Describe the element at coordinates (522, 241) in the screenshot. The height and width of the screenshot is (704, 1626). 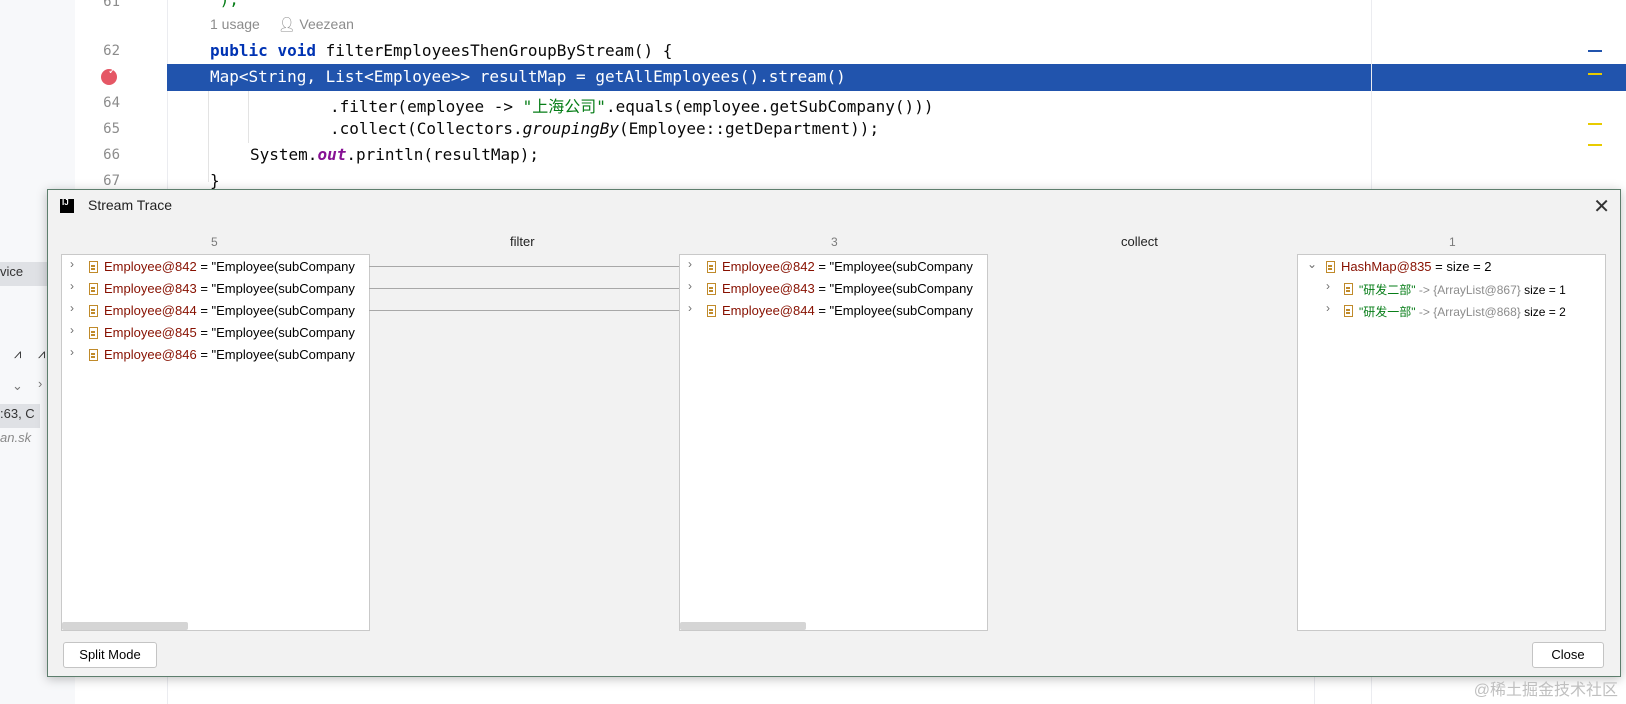
I see `operation-label-filter: filter` at that location.